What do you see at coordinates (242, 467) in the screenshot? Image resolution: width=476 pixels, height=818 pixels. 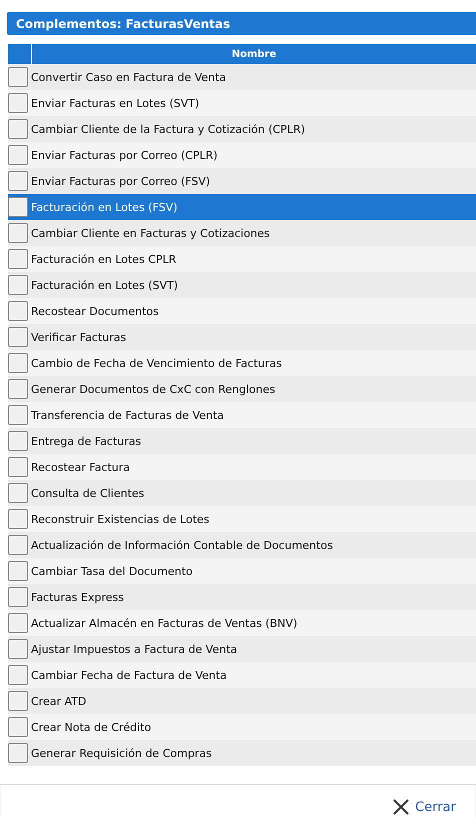 I see `table-row: Recostear Factura` at bounding box center [242, 467].